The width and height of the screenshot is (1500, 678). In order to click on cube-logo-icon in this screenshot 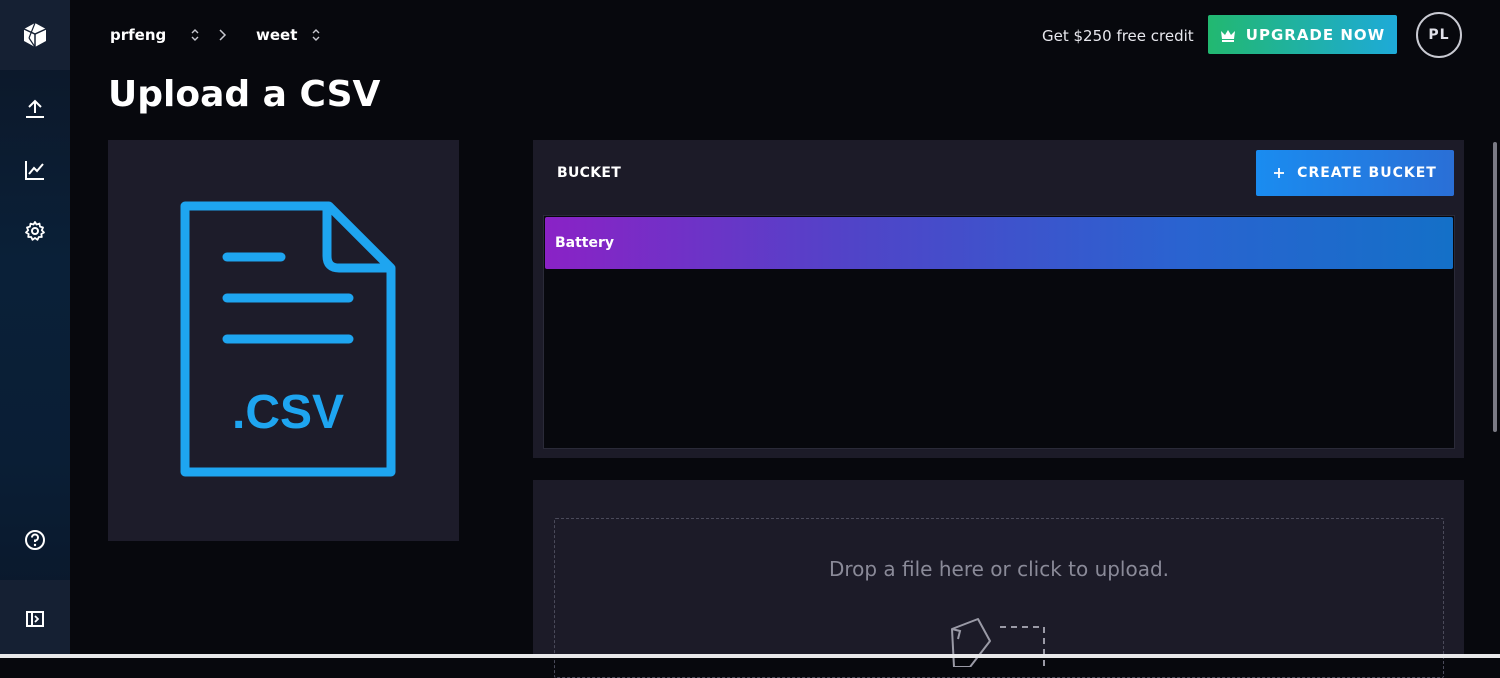, I will do `click(35, 35)`.